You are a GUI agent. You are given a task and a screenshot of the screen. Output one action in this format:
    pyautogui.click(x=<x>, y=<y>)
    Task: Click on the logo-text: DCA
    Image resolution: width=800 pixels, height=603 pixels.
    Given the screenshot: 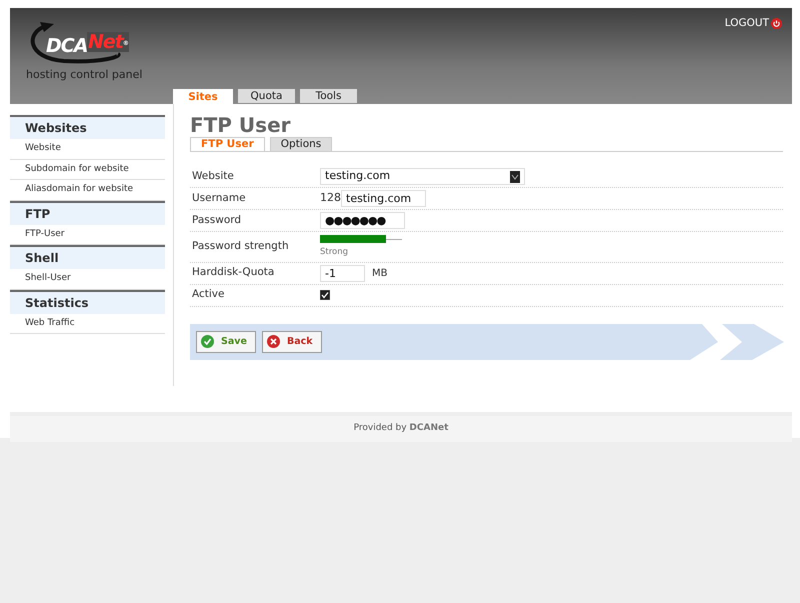 What is the action you would take?
    pyautogui.click(x=67, y=46)
    